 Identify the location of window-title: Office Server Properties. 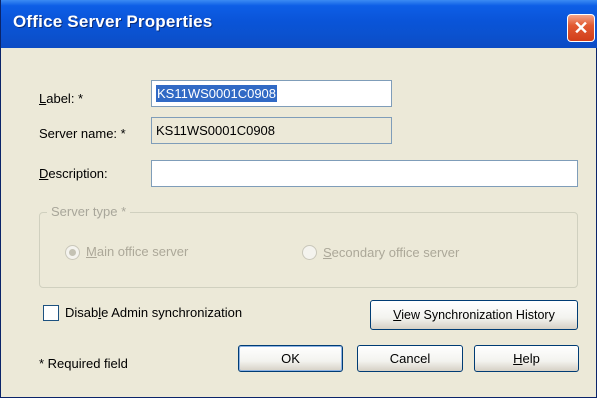
(113, 21).